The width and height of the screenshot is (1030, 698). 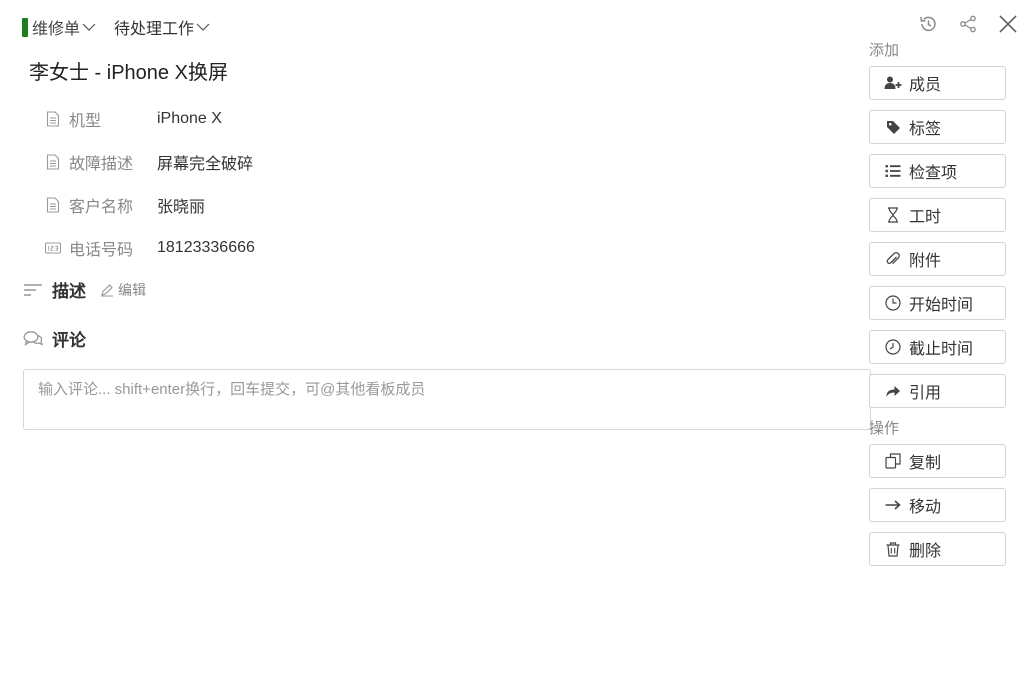 What do you see at coordinates (893, 171) in the screenshot?
I see `list-icon` at bounding box center [893, 171].